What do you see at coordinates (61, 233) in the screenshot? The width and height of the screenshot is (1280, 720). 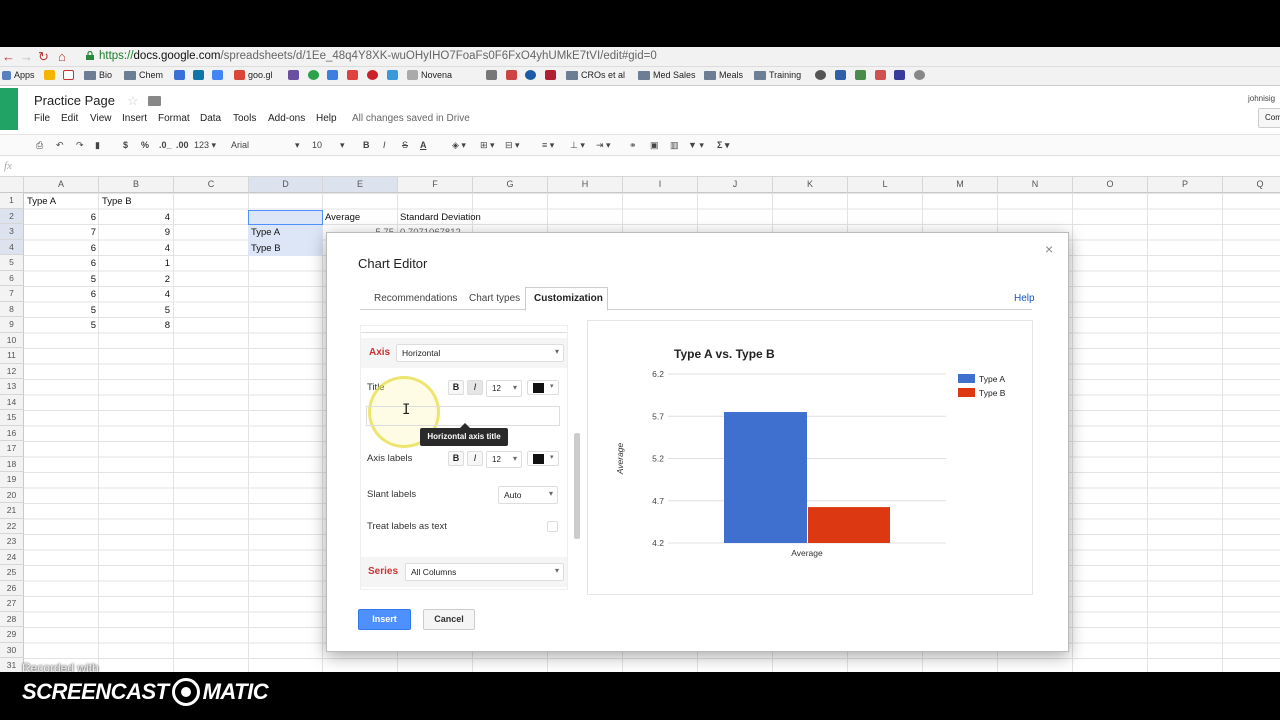 I see `cell-a3: 7` at bounding box center [61, 233].